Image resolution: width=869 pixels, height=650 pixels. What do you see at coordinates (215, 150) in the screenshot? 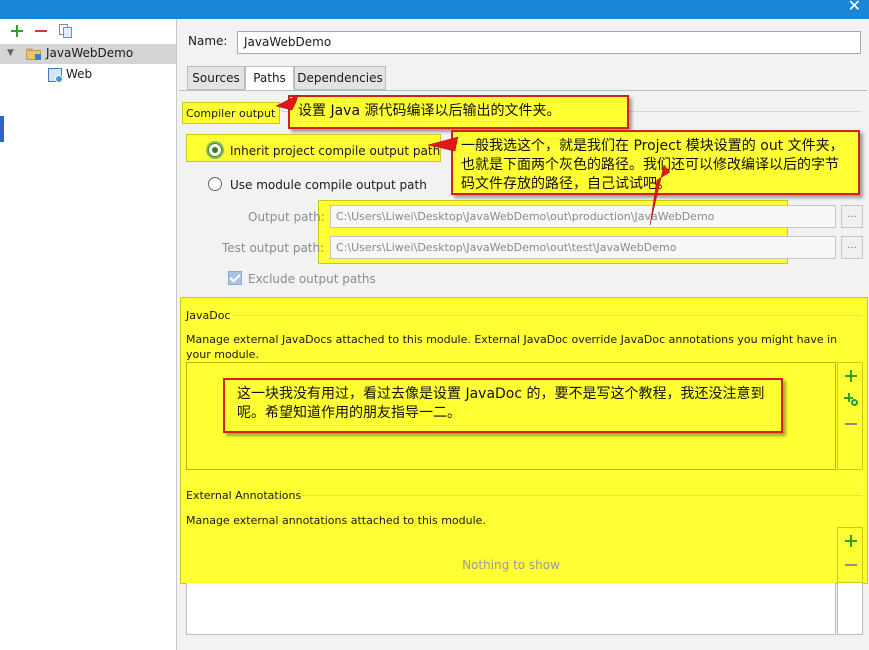
I see `inherit-output-radio` at bounding box center [215, 150].